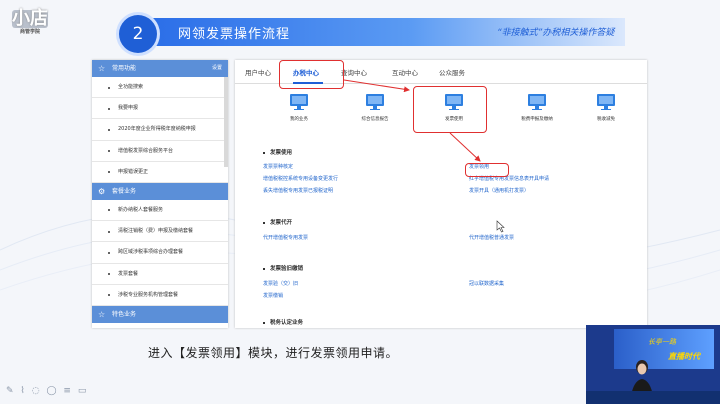 The height and width of the screenshot is (404, 720). Describe the element at coordinates (491, 237) in the screenshot. I see `link-agent-normal-invoice: 代开增值税普通发票` at that location.